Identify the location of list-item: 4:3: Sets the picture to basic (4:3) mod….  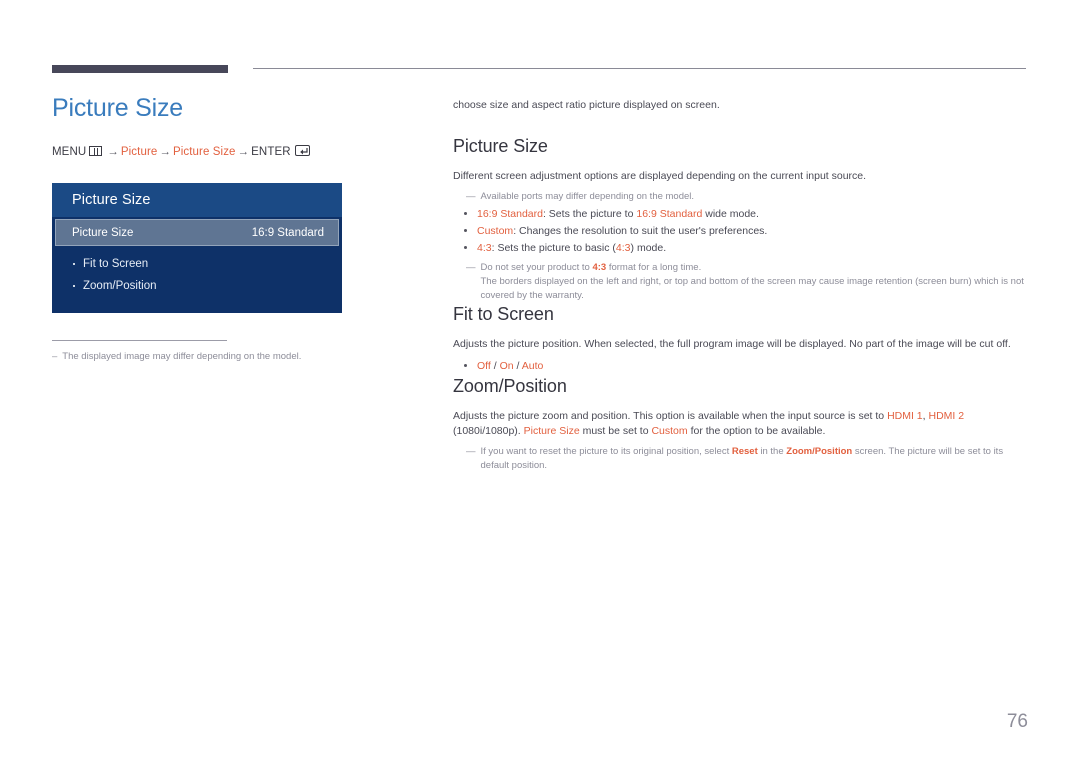
(740, 248).